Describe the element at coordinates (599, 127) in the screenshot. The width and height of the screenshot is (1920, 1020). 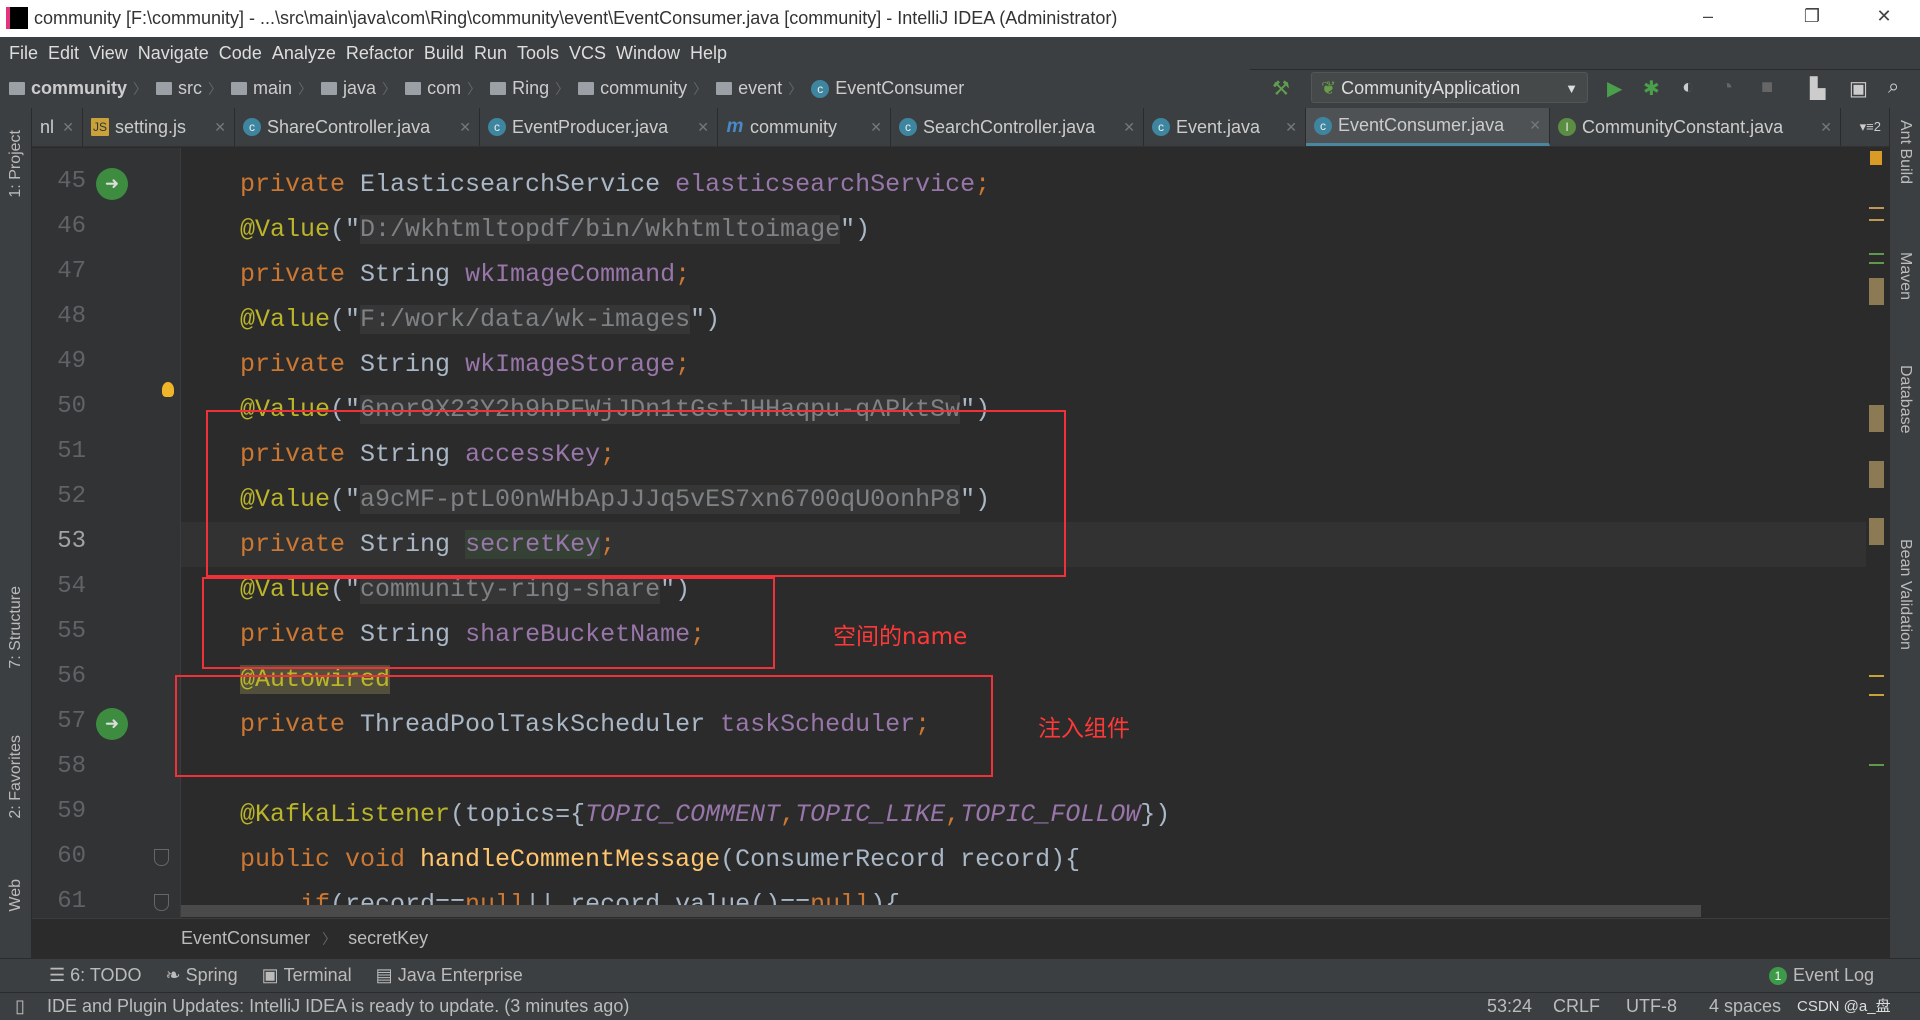
I see `tab-eventproducer-java: c EventProducer.java ✕` at that location.